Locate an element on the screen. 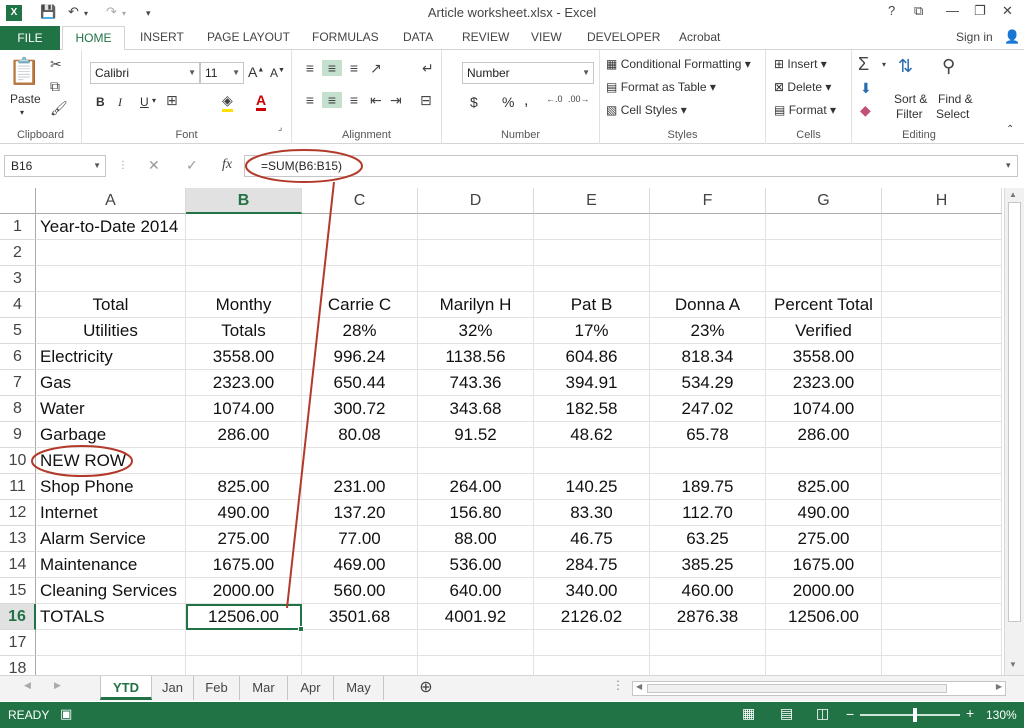  cell-e10 is located at coordinates (592, 461).